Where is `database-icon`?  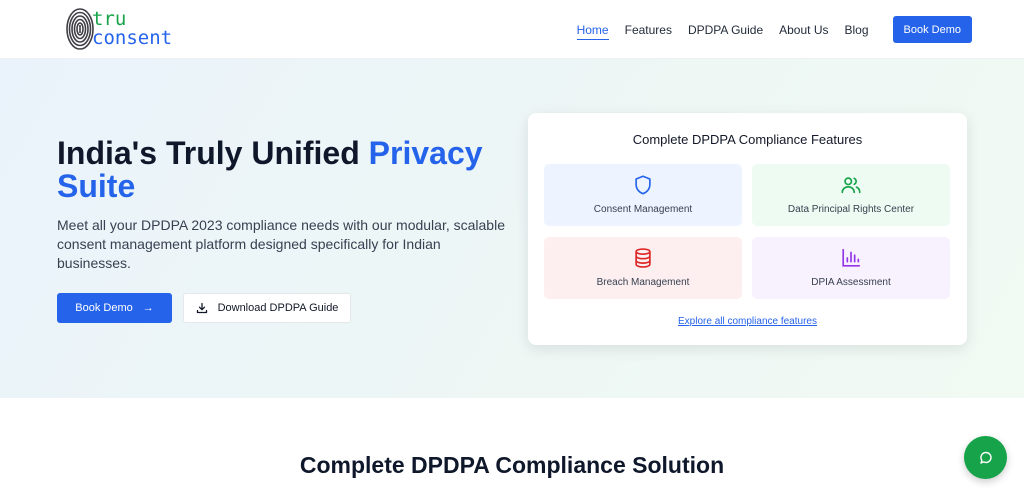 database-icon is located at coordinates (643, 258).